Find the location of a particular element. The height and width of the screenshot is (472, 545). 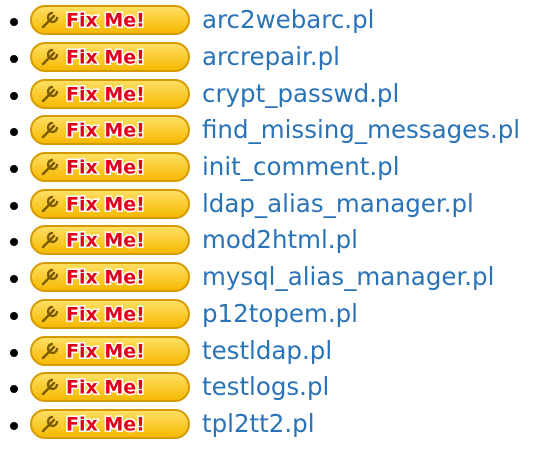

script-link-3: find_missing_messages.pl is located at coordinates (361, 130).